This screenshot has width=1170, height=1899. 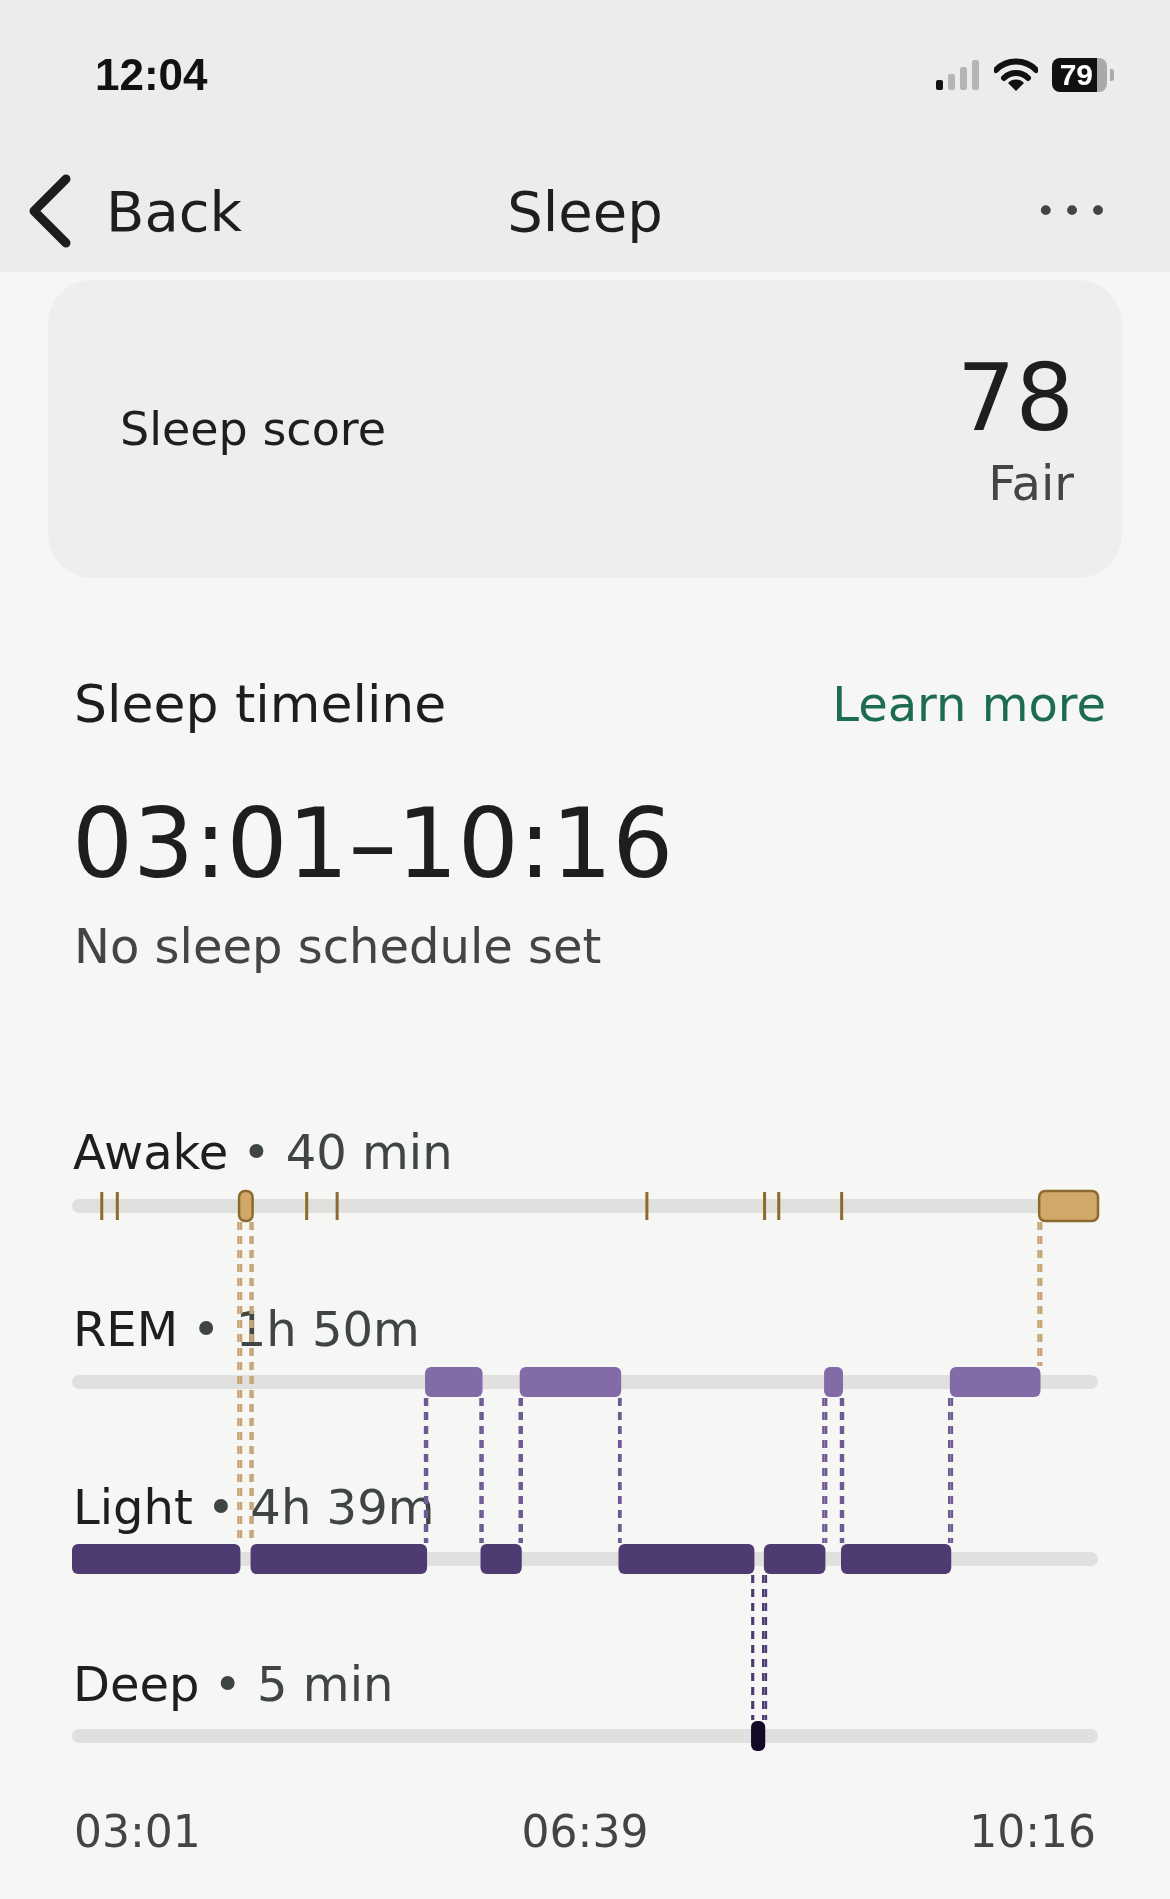 What do you see at coordinates (585, 1831) in the screenshot?
I see `axis-label: 06:39` at bounding box center [585, 1831].